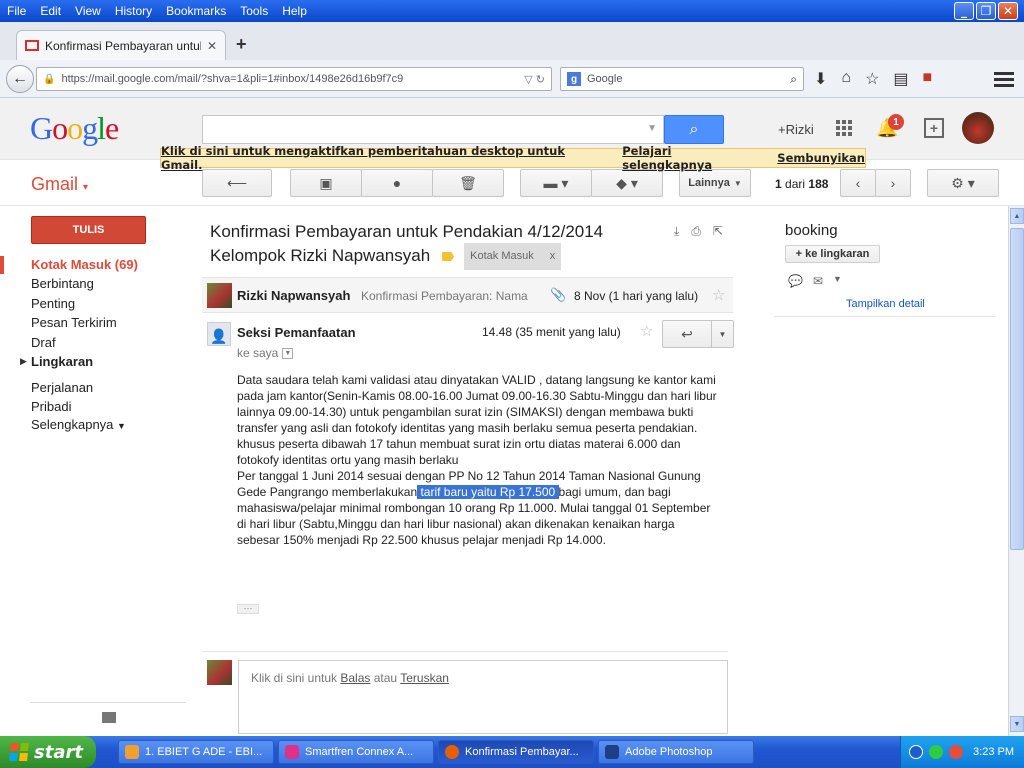 The width and height of the screenshot is (1024, 768). What do you see at coordinates (62, 387) in the screenshot?
I see `nav-travel: Perjalanan` at bounding box center [62, 387].